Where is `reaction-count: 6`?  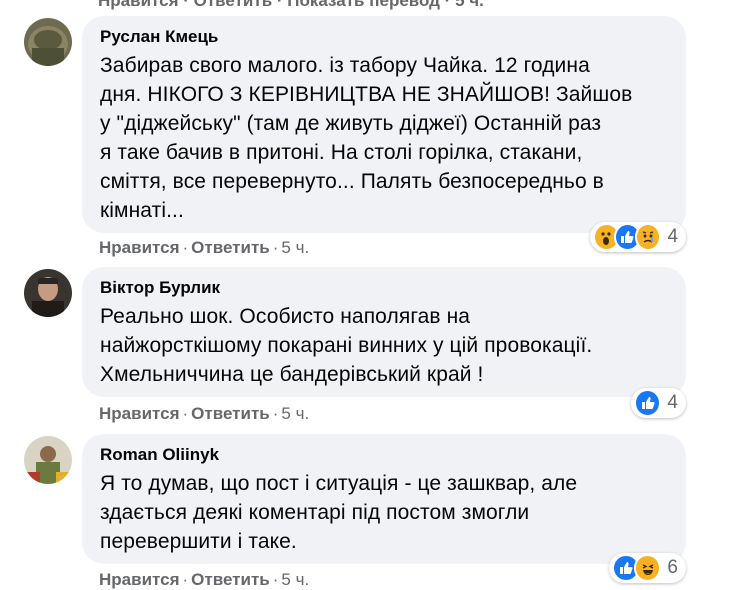
reaction-count: 6 is located at coordinates (672, 567).